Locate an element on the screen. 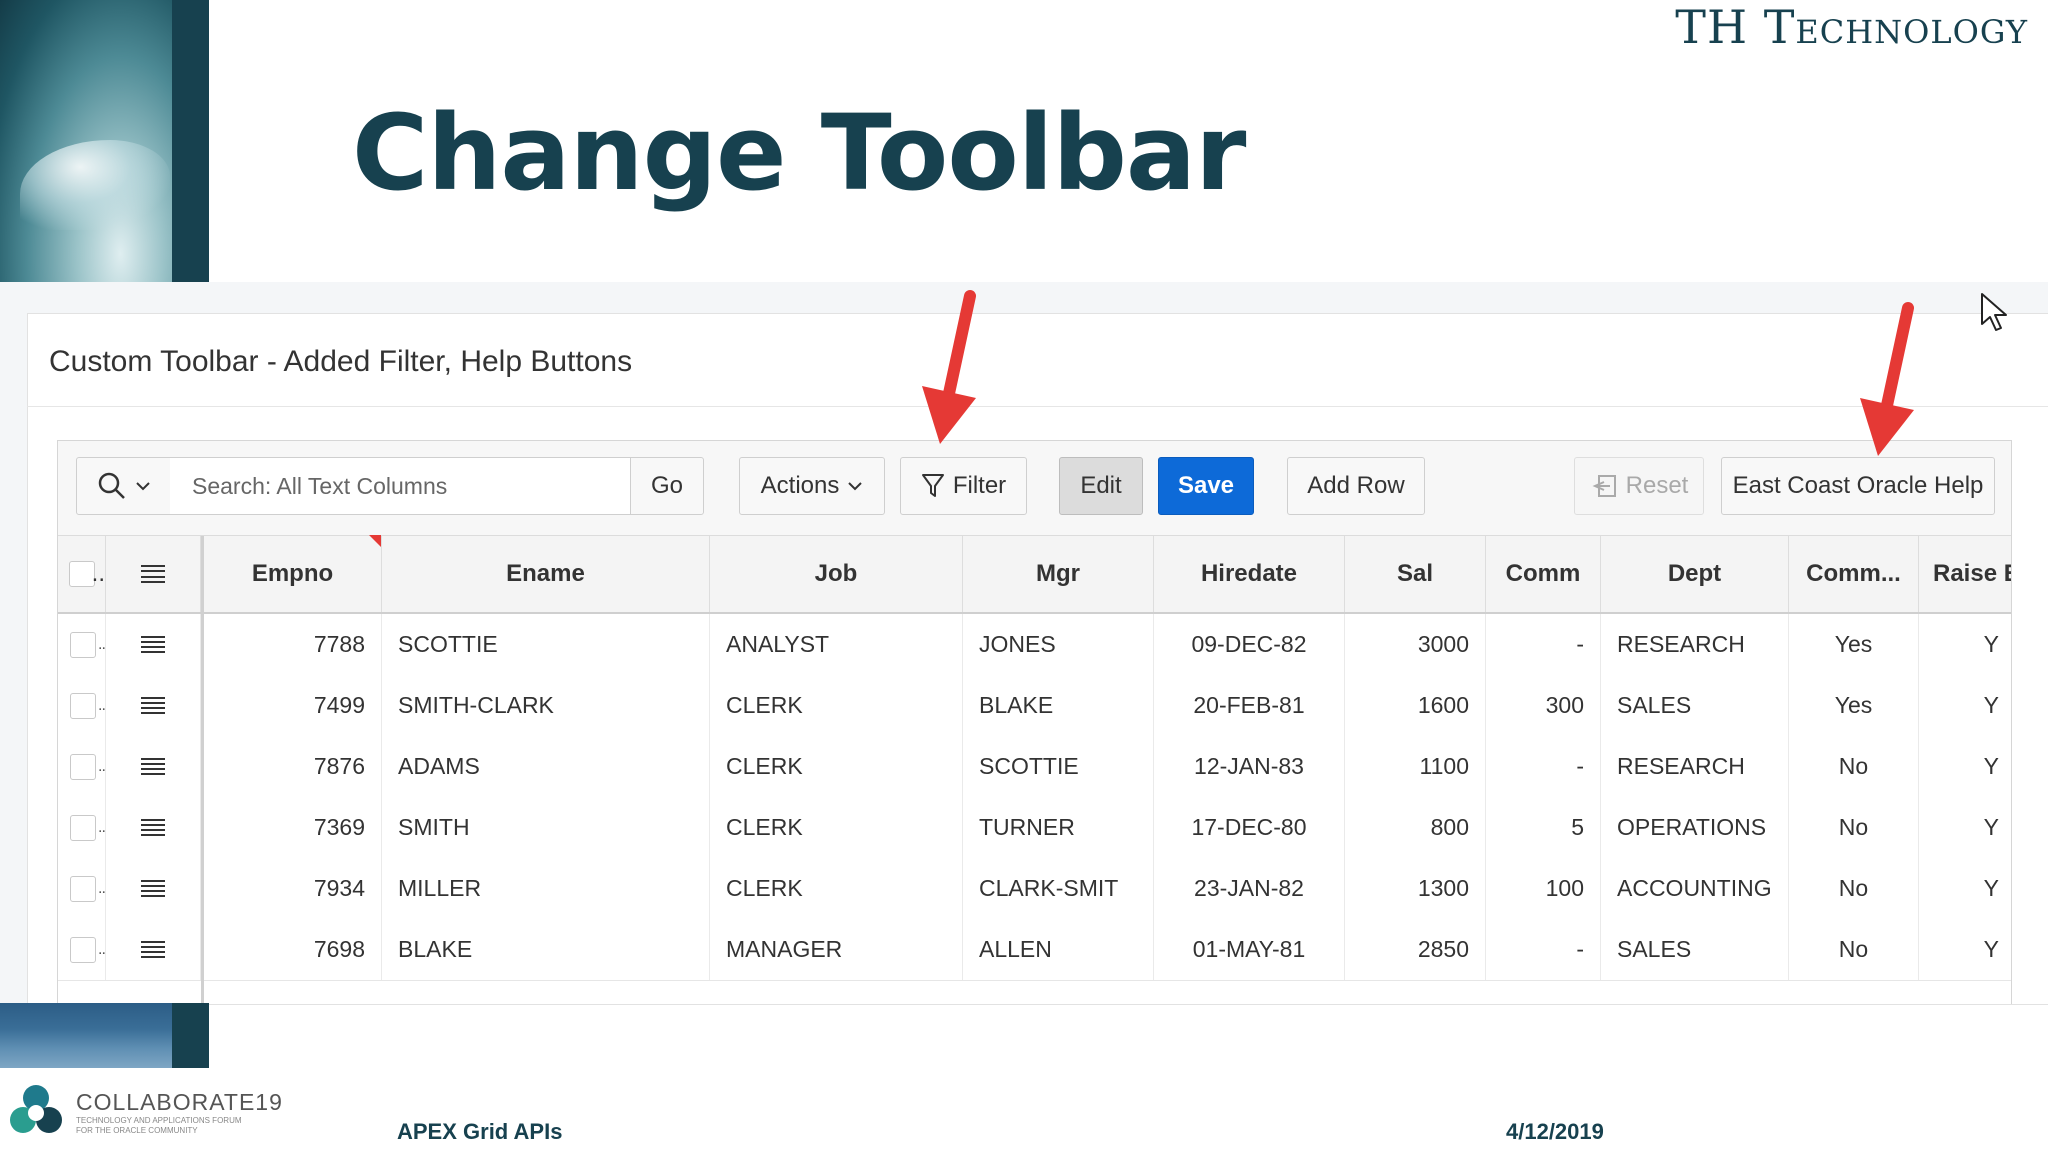  cell-ename: MILLER is located at coordinates (546, 888).